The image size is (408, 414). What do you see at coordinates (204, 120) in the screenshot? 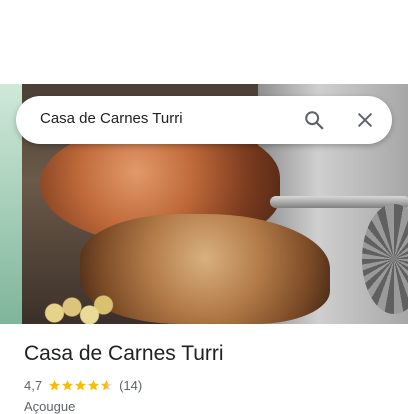
I see `search-bar: Casa de Carnes Turri` at bounding box center [204, 120].